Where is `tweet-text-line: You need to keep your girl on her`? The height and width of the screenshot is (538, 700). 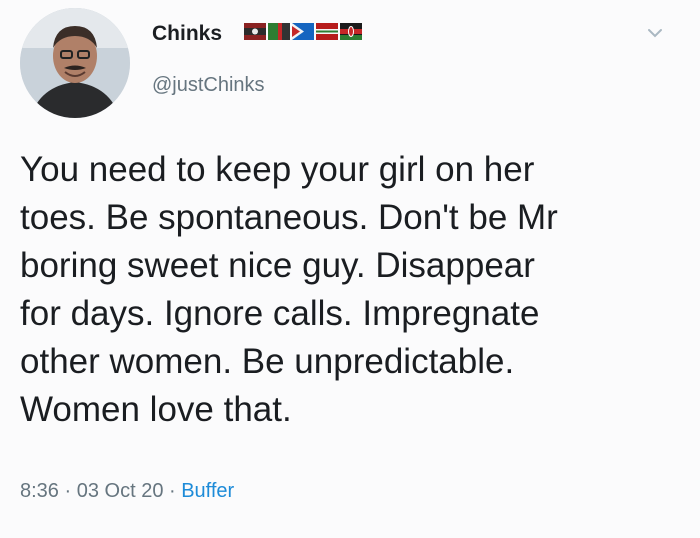
tweet-text-line: You need to keep your girl on her is located at coordinates (277, 169).